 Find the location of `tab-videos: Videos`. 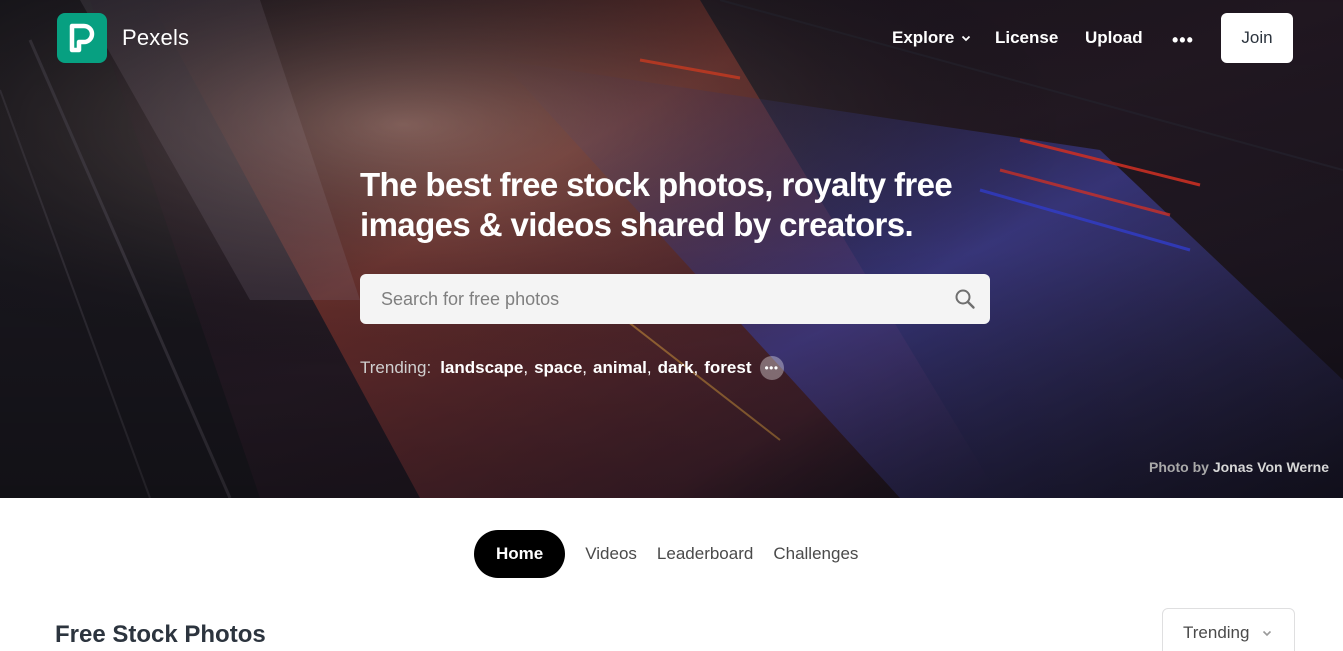

tab-videos: Videos is located at coordinates (611, 554).